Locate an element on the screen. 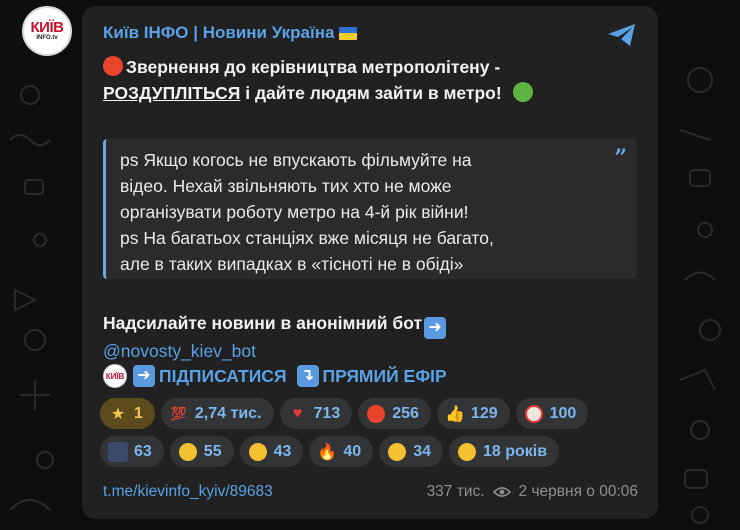 The width and height of the screenshot is (740, 530). avatar-logo-subtext: INFO.tv is located at coordinates (47, 38).